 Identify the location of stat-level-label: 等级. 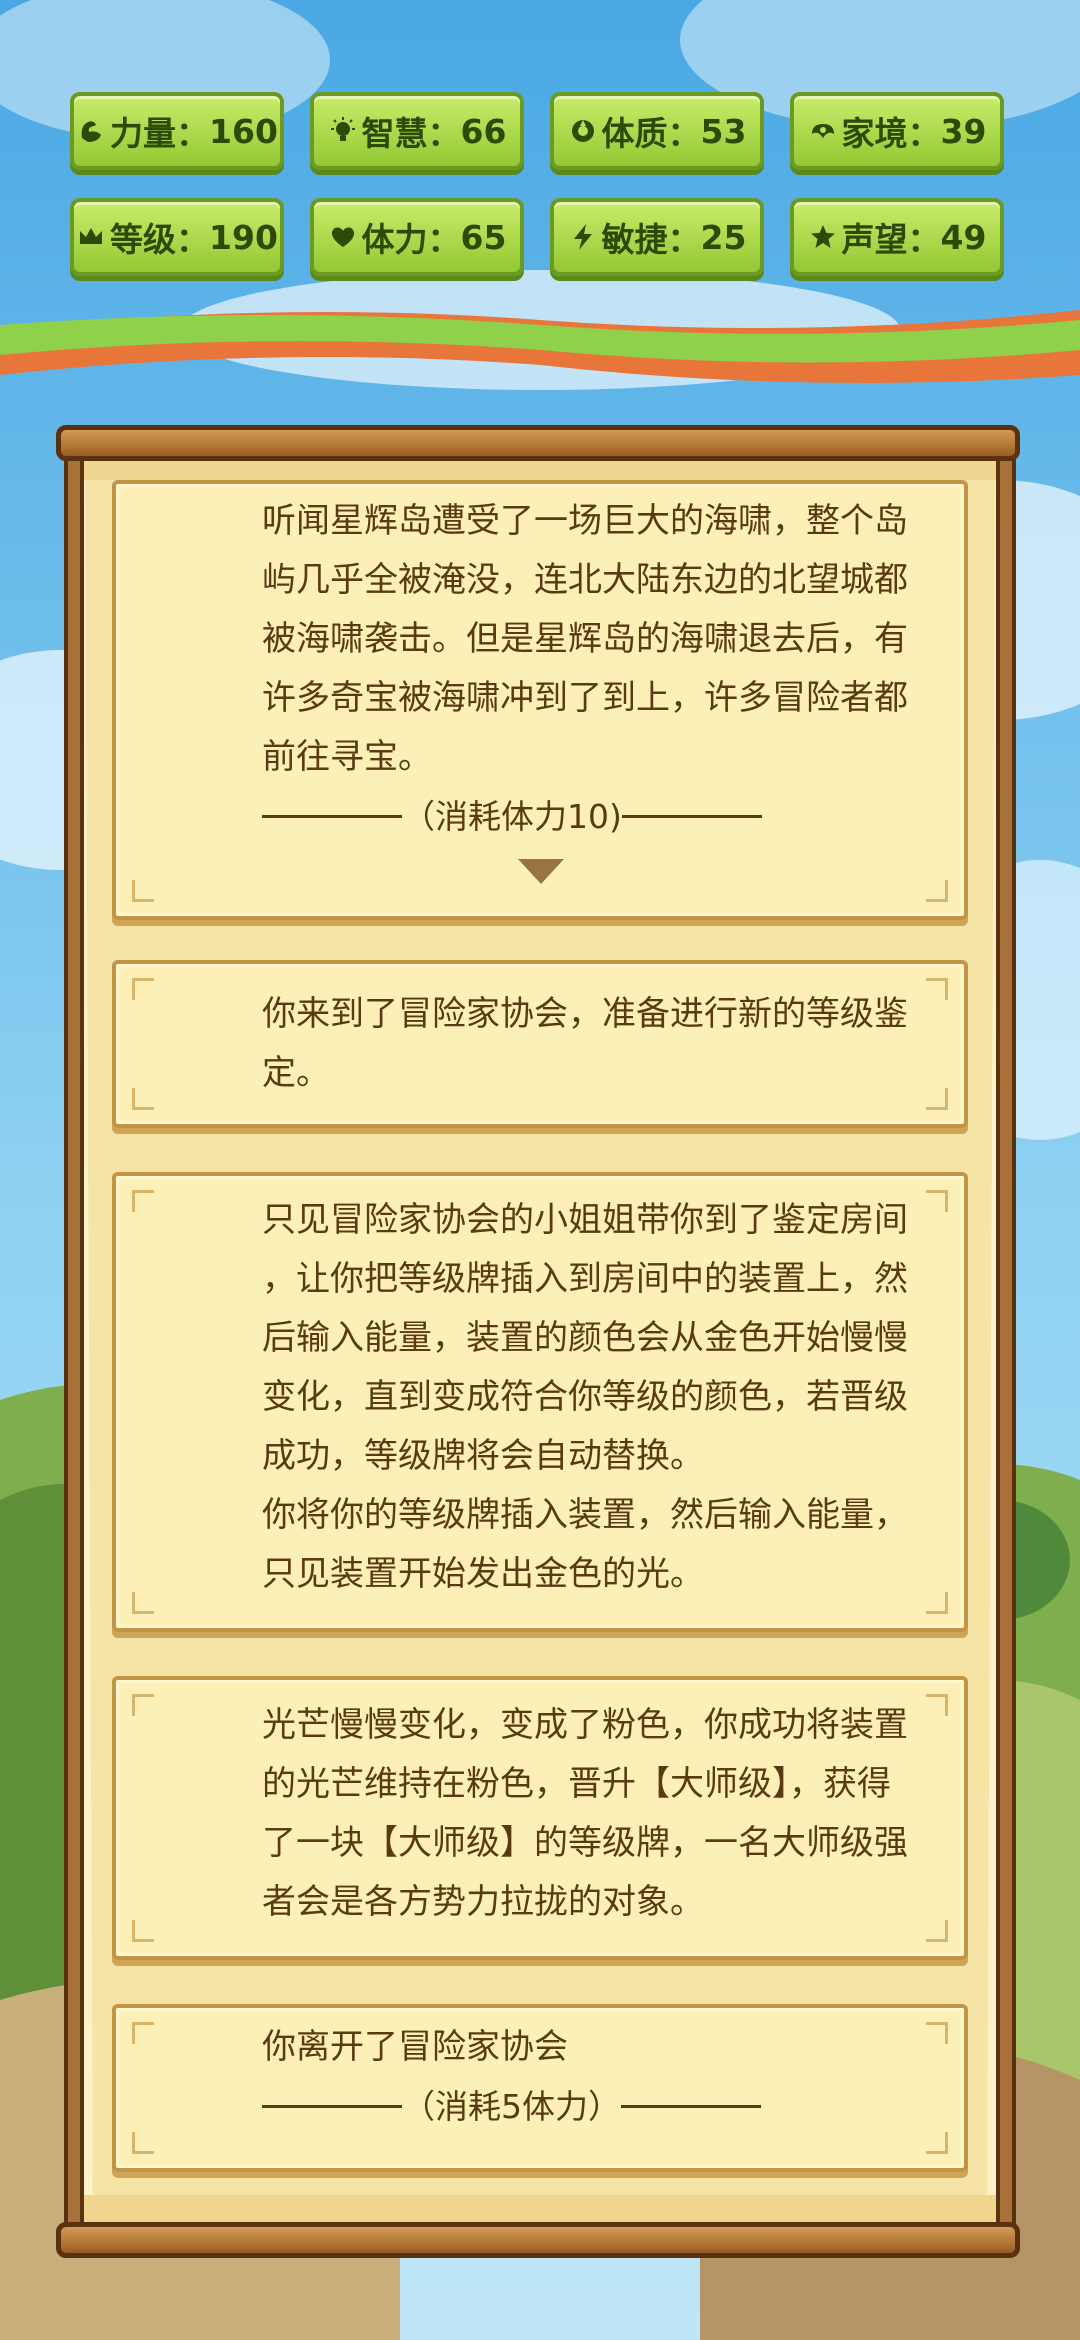
(143, 239).